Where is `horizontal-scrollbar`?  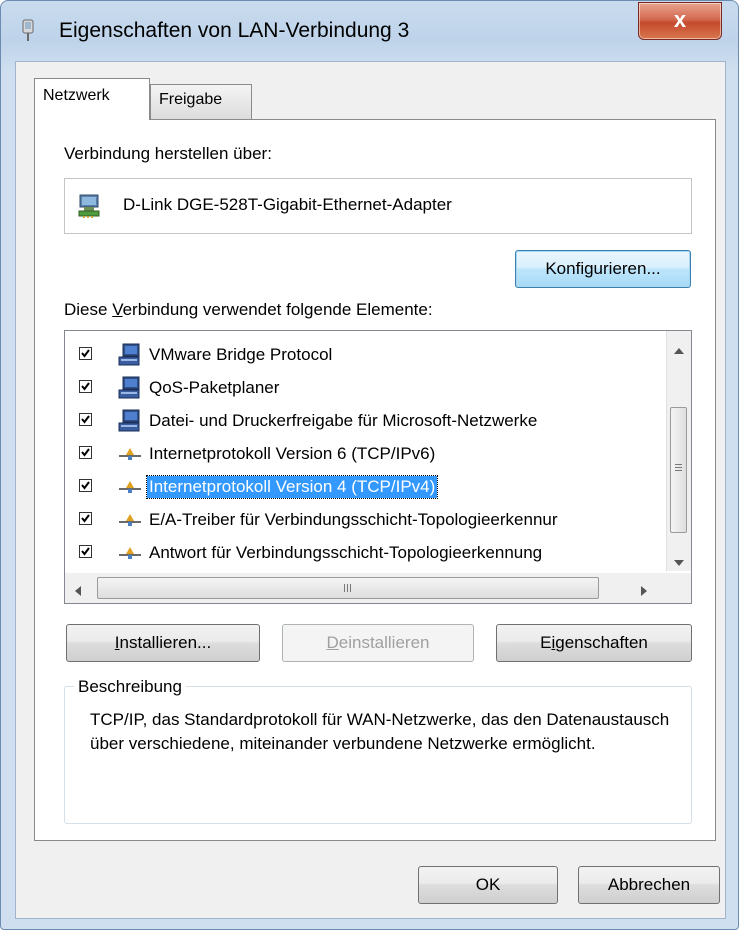
horizontal-scrollbar is located at coordinates (367, 588).